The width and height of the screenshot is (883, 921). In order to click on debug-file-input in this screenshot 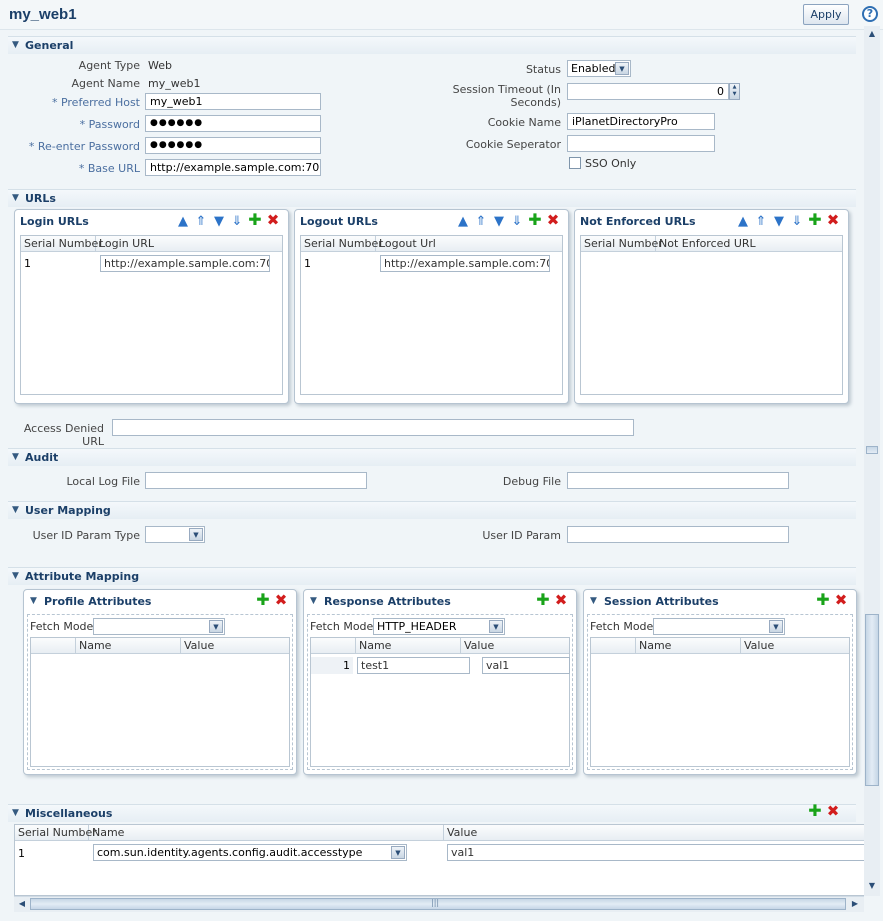, I will do `click(678, 480)`.